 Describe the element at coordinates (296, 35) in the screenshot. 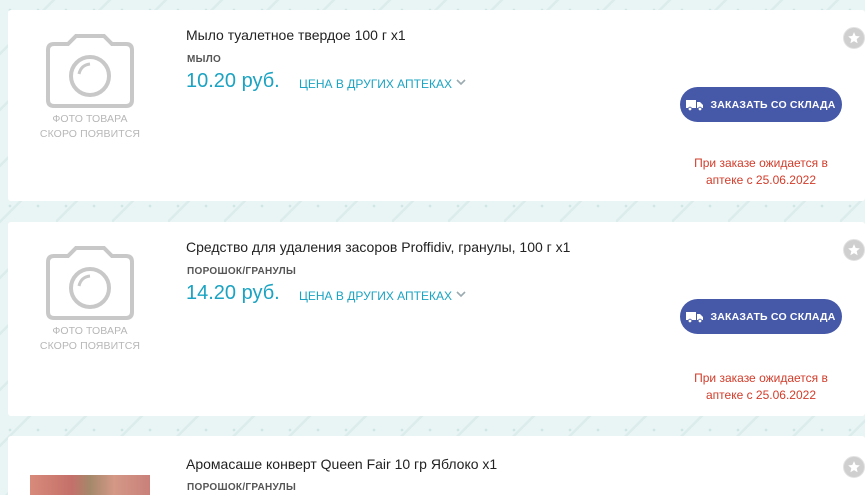

I see `product-title: Мыло туалетное твердое 100 г x1` at that location.